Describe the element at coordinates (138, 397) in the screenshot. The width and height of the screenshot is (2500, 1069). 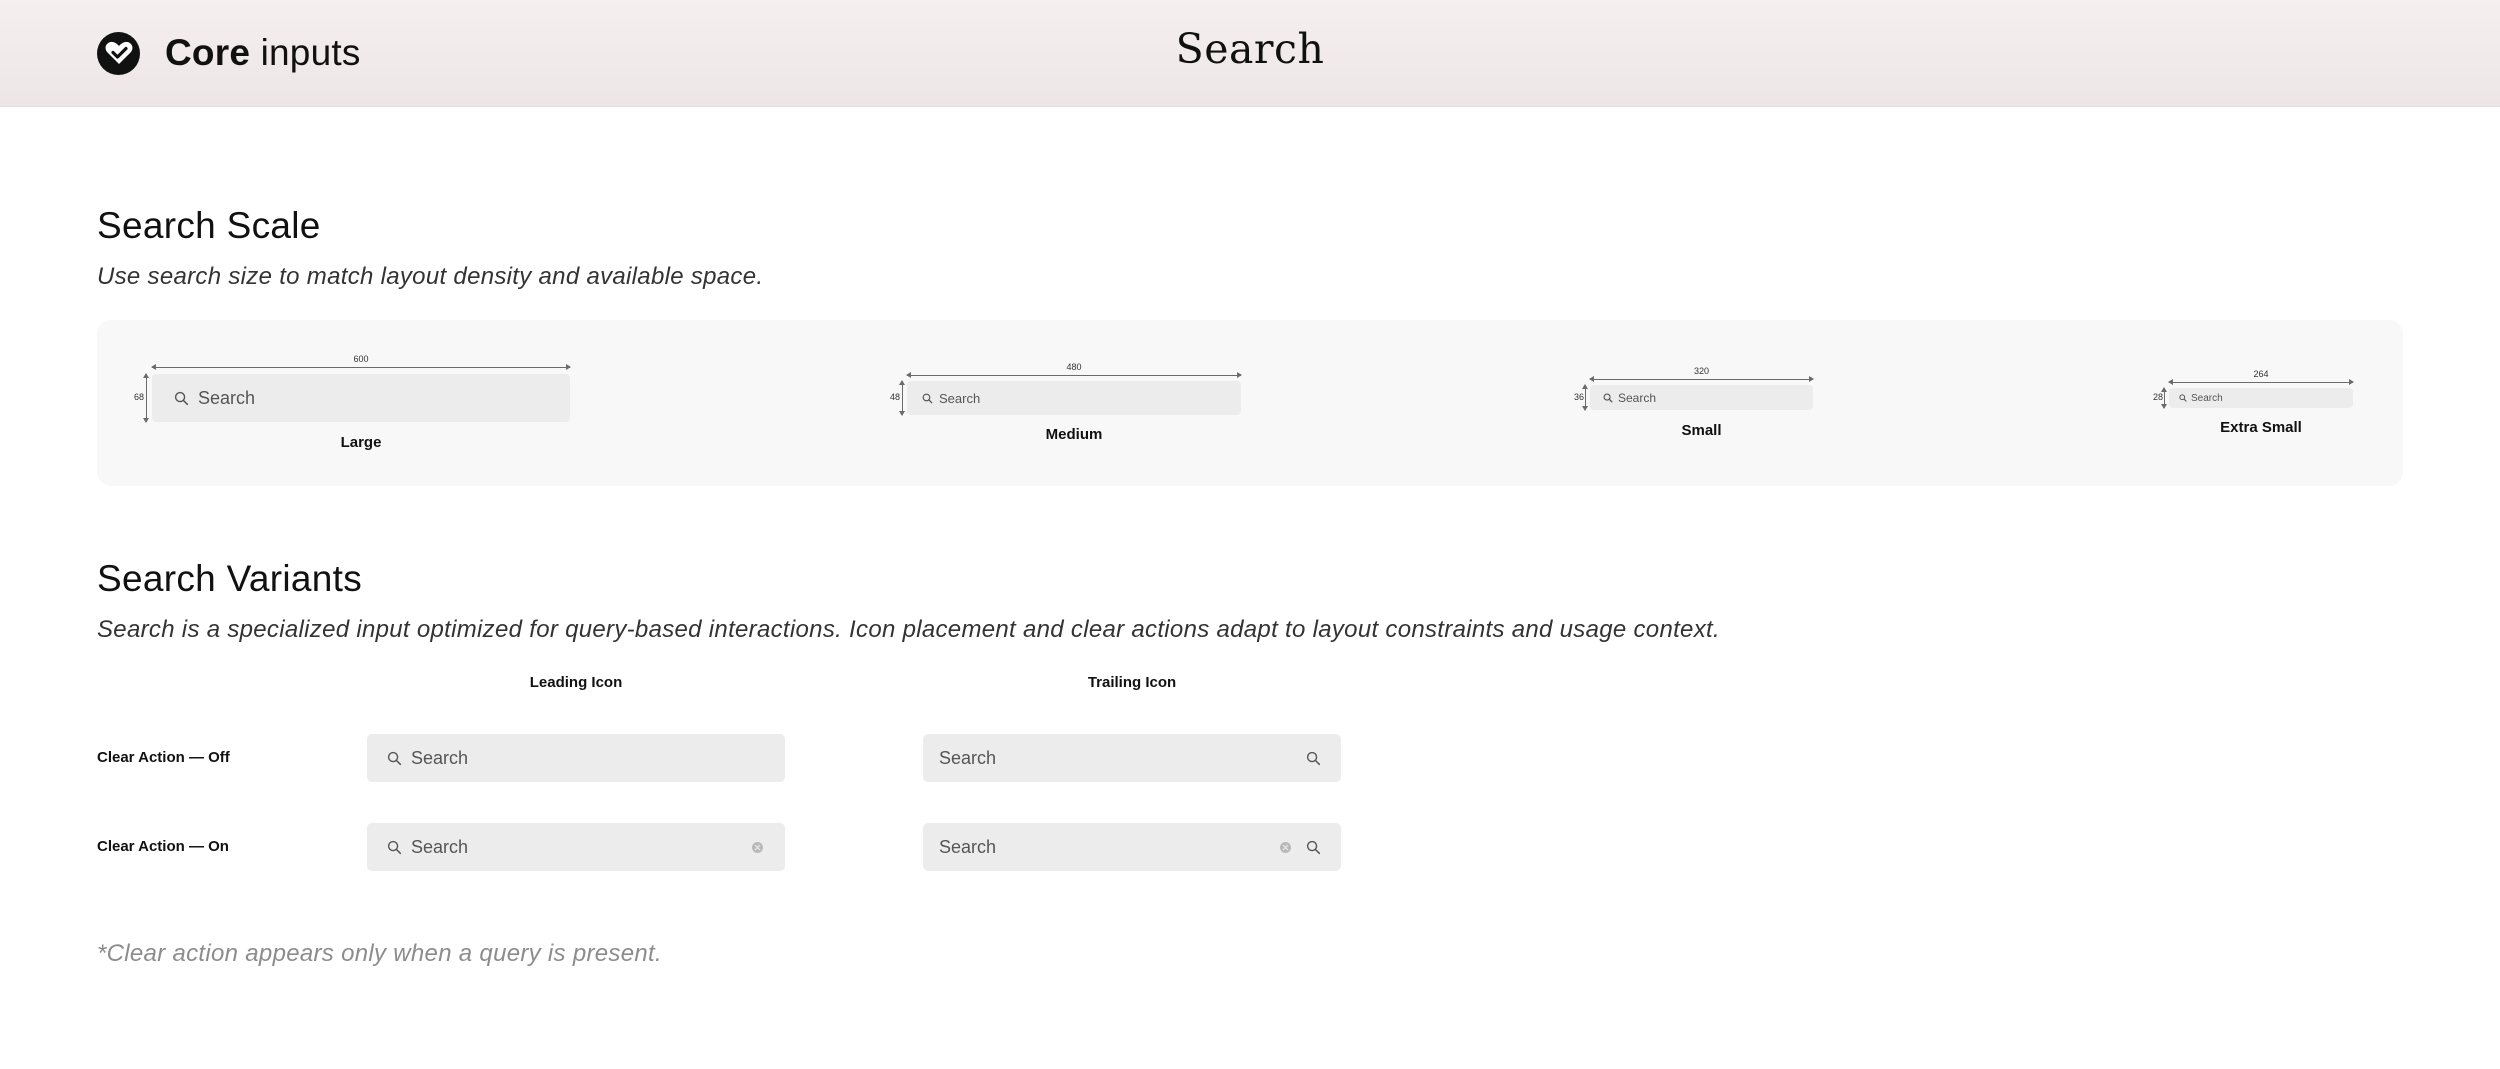
I see `height-label: 68` at that location.